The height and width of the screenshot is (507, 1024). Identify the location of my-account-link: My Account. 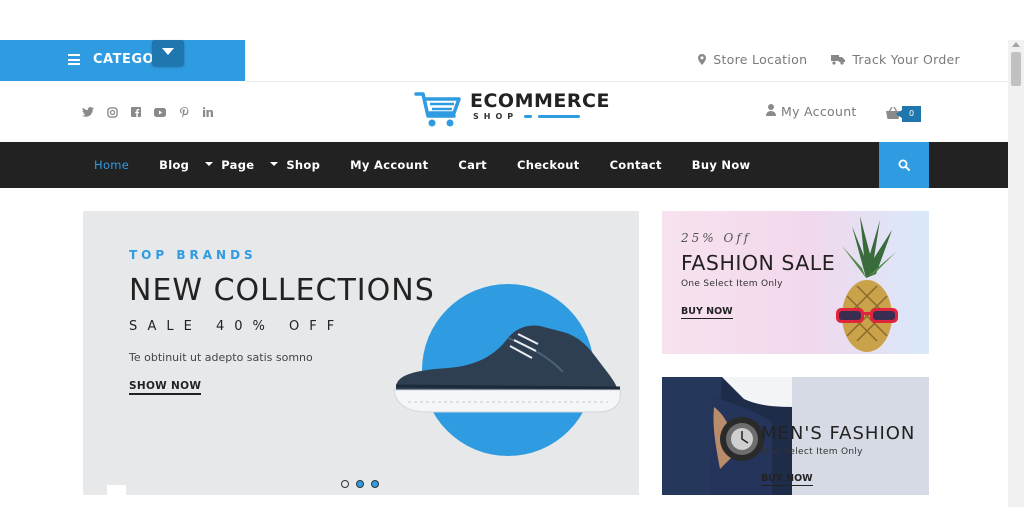
(811, 111).